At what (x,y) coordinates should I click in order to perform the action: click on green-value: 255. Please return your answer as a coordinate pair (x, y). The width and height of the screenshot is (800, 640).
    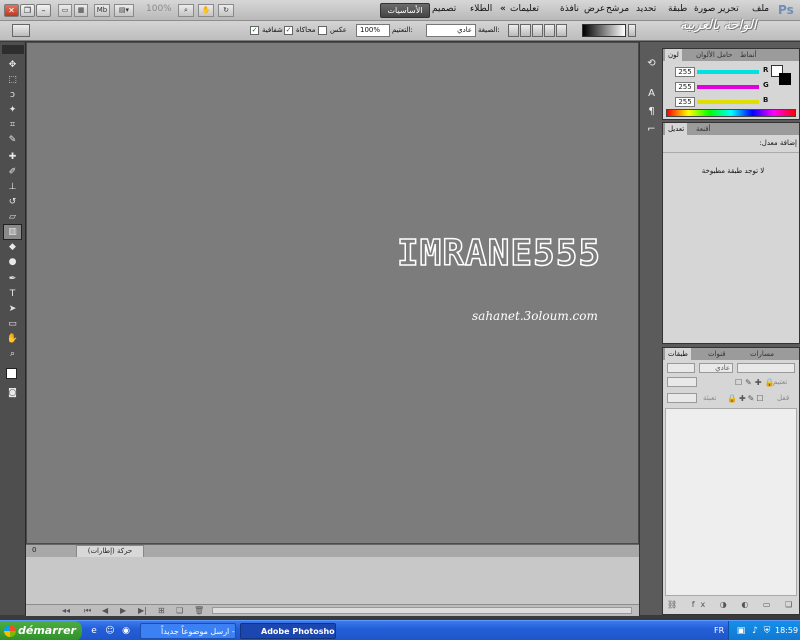
    Looking at the image, I should click on (685, 87).